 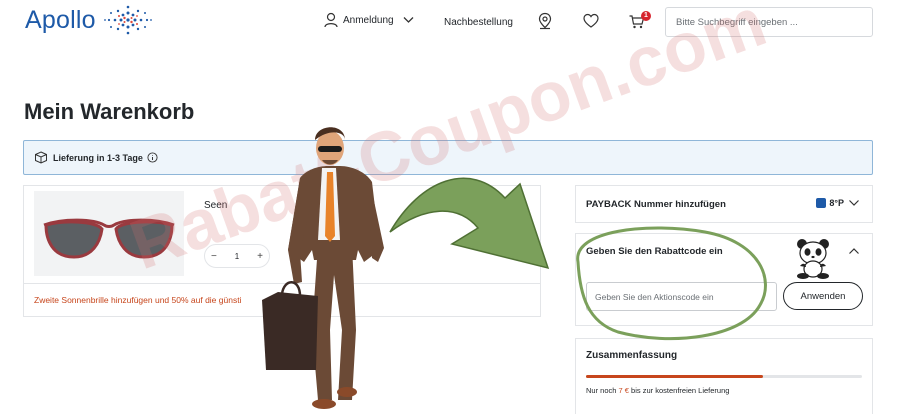 I want to click on product-name: Seen, so click(x=215, y=205).